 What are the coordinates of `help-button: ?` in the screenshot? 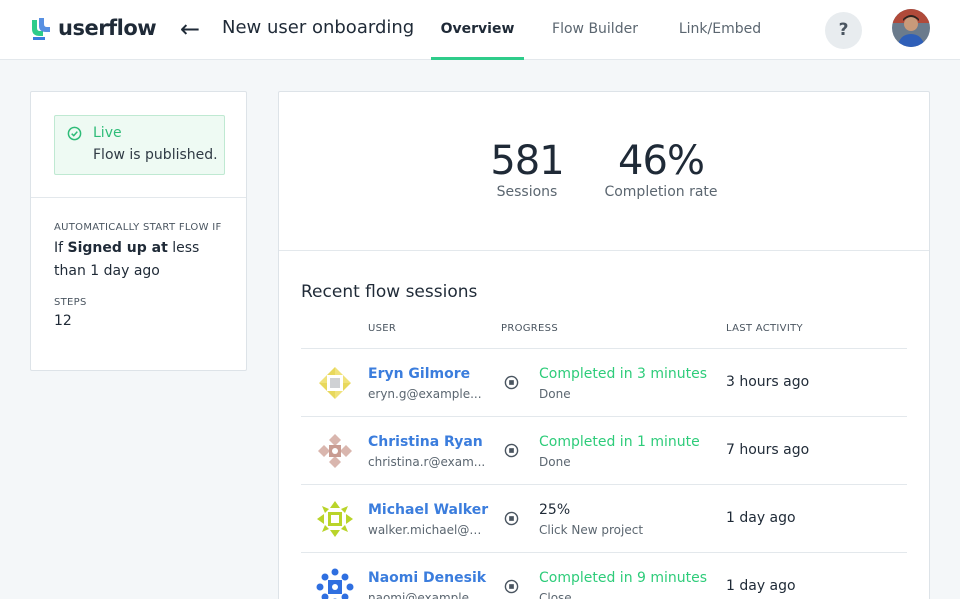 It's located at (843, 30).